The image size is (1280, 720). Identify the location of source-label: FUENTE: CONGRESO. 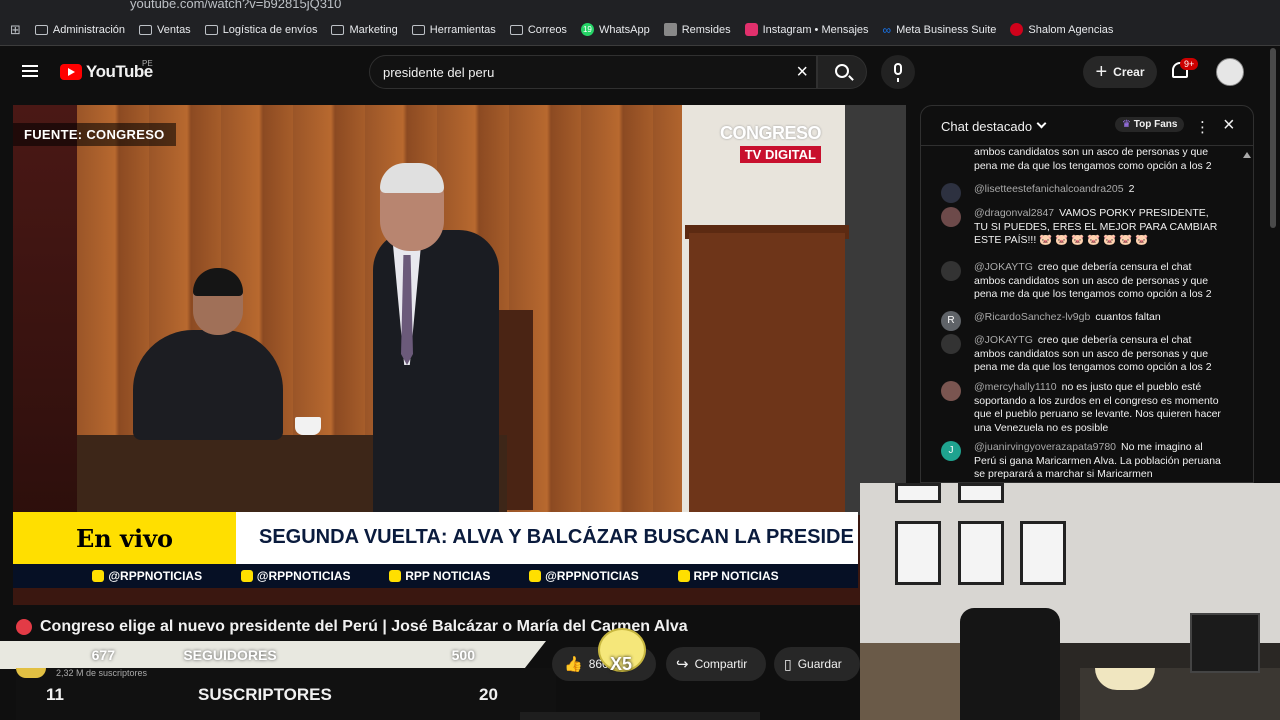
(94, 134).